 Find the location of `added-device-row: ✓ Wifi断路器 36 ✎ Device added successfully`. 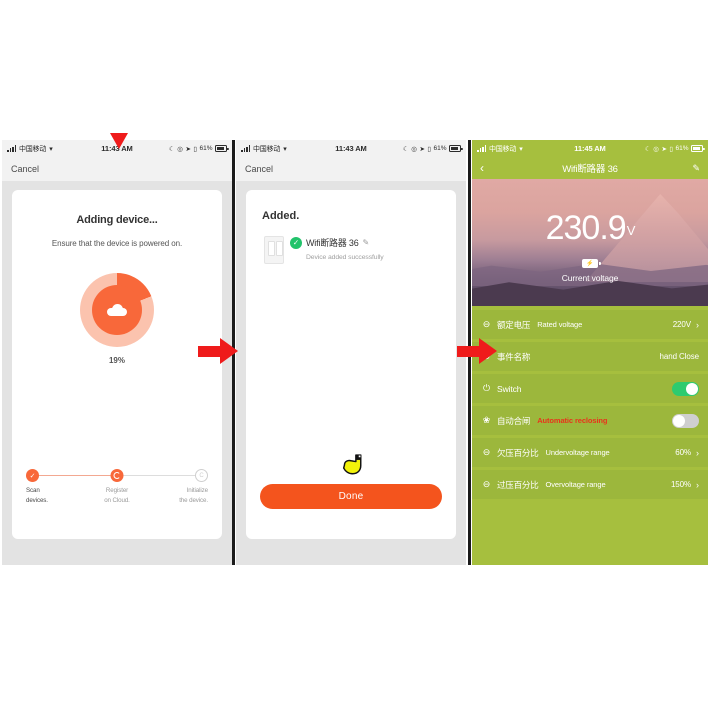

added-device-row: ✓ Wifi断路器 36 ✎ Device added successfully is located at coordinates (360, 250).